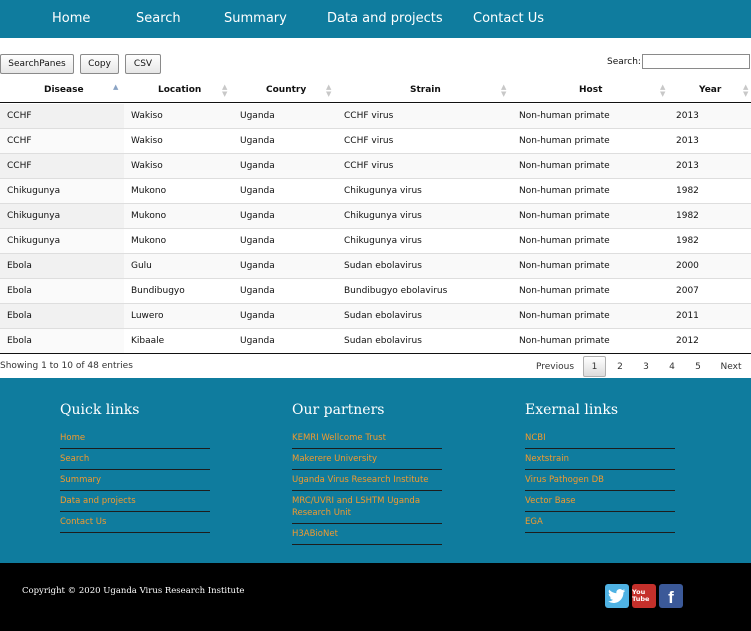 The width and height of the screenshot is (751, 631). Describe the element at coordinates (600, 459) in the screenshot. I see `external-link-nextstrain: Nextstrain` at that location.